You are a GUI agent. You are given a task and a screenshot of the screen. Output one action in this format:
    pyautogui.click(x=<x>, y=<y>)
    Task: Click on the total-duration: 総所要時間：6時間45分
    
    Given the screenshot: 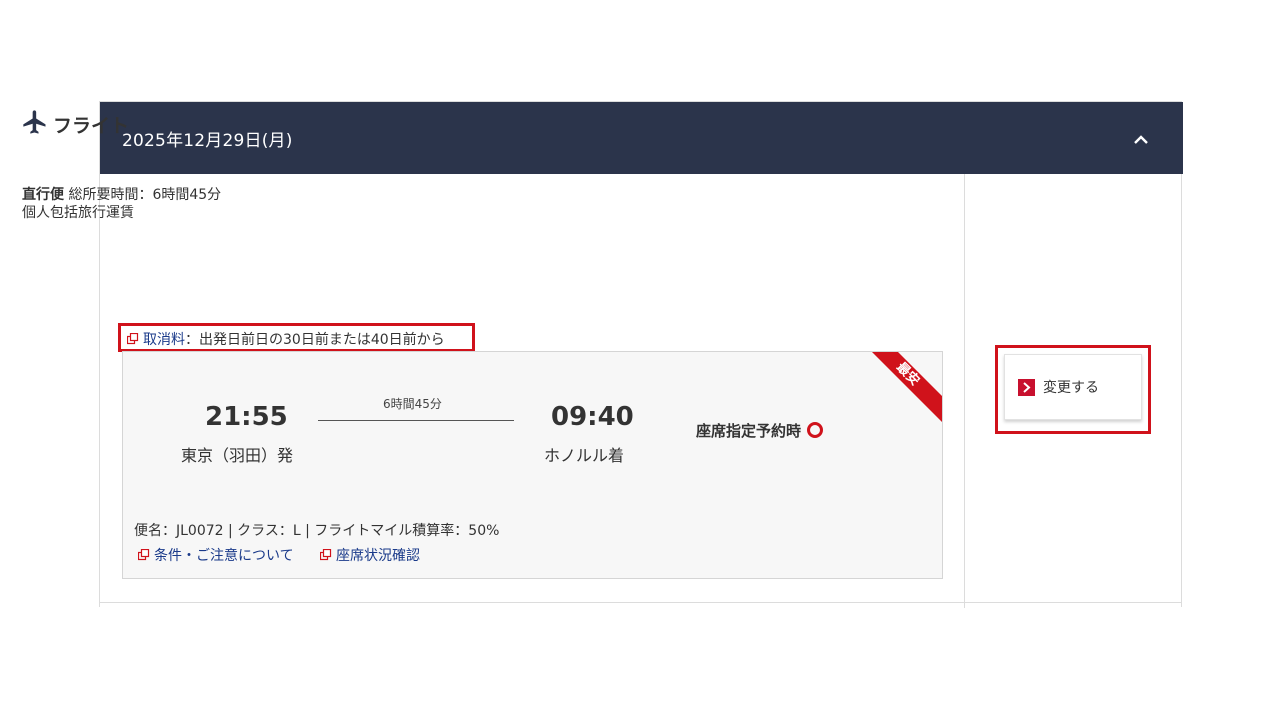 What is the action you would take?
    pyautogui.click(x=145, y=195)
    